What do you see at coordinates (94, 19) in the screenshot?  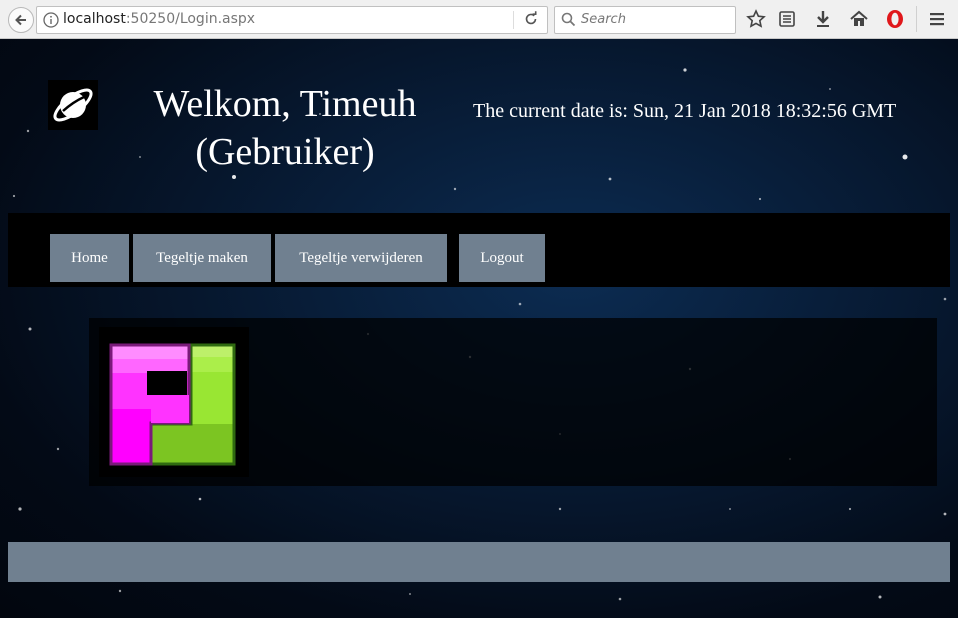 I see `url-host: localhost` at bounding box center [94, 19].